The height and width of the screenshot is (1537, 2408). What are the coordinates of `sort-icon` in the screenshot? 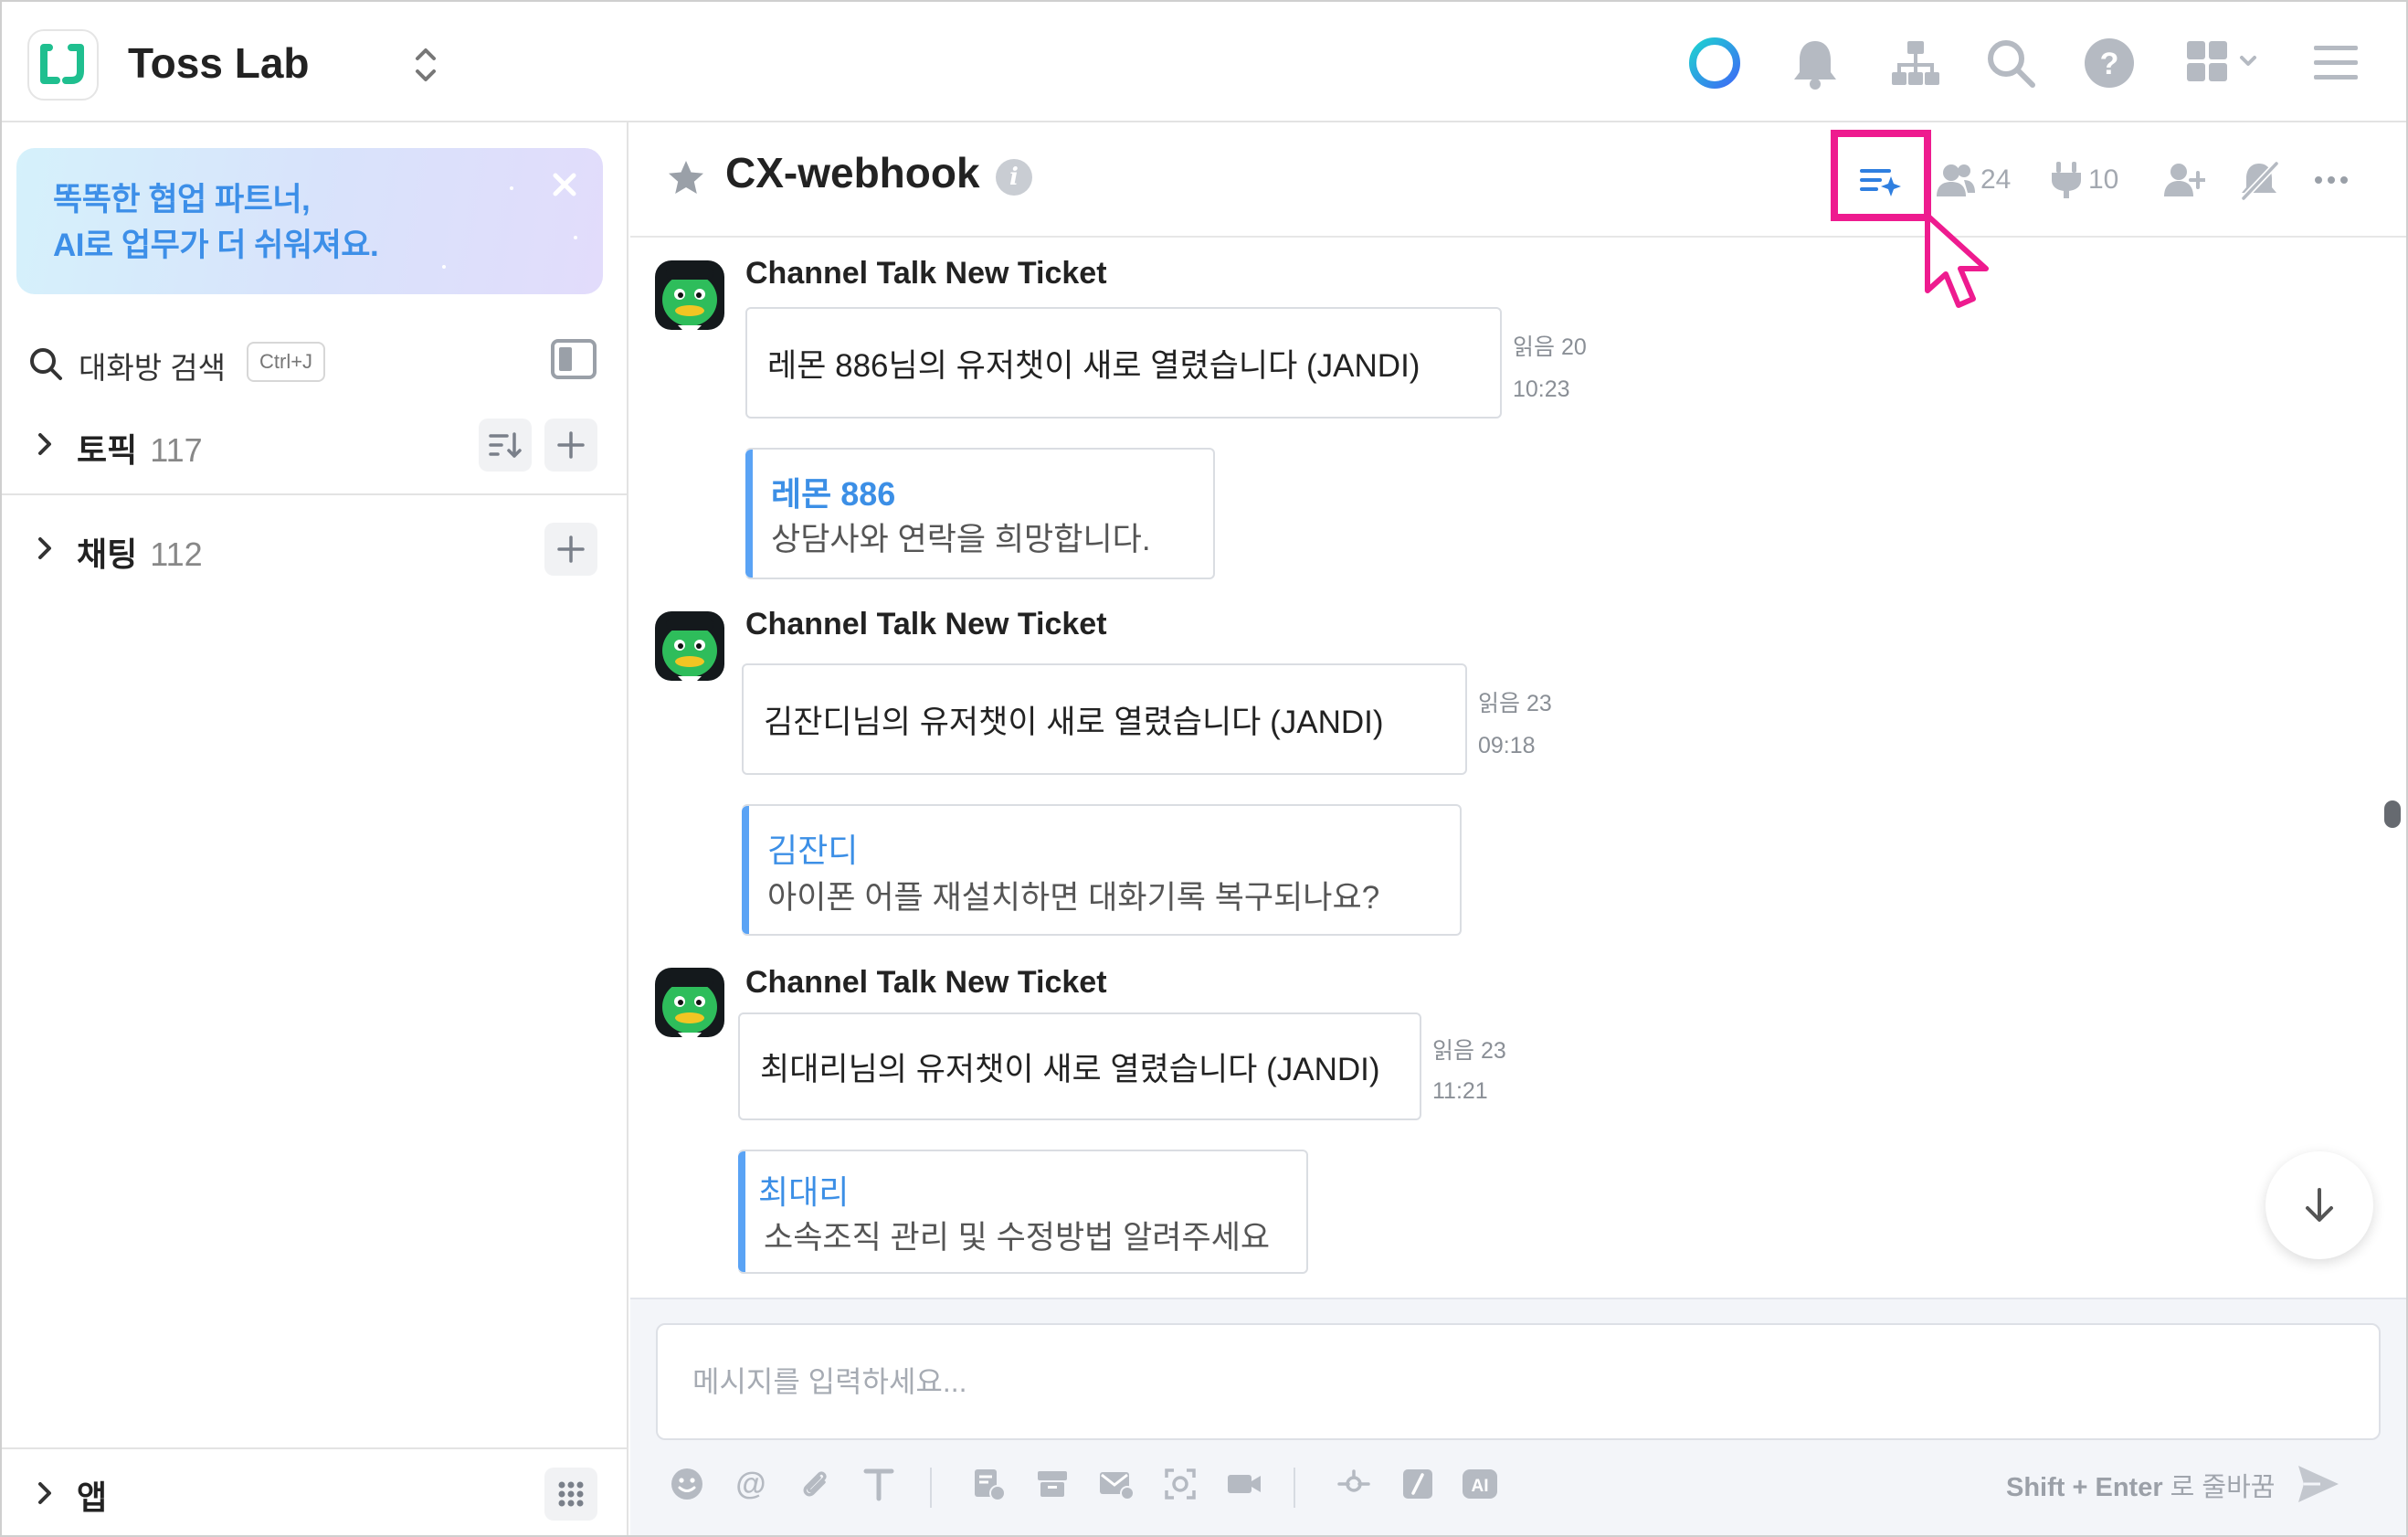 It's located at (505, 446).